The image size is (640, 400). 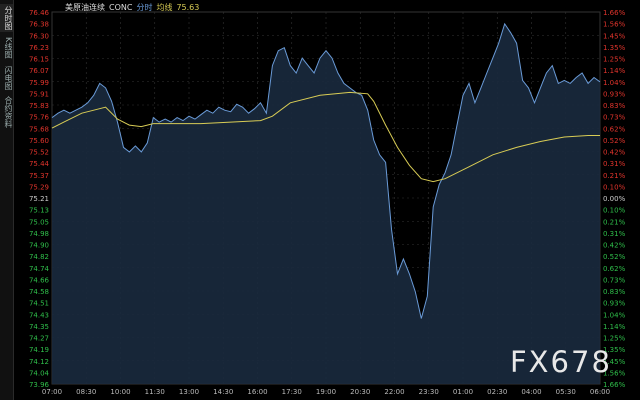 What do you see at coordinates (39, 280) in the screenshot?
I see `y-tick-label: 74.66` at bounding box center [39, 280].